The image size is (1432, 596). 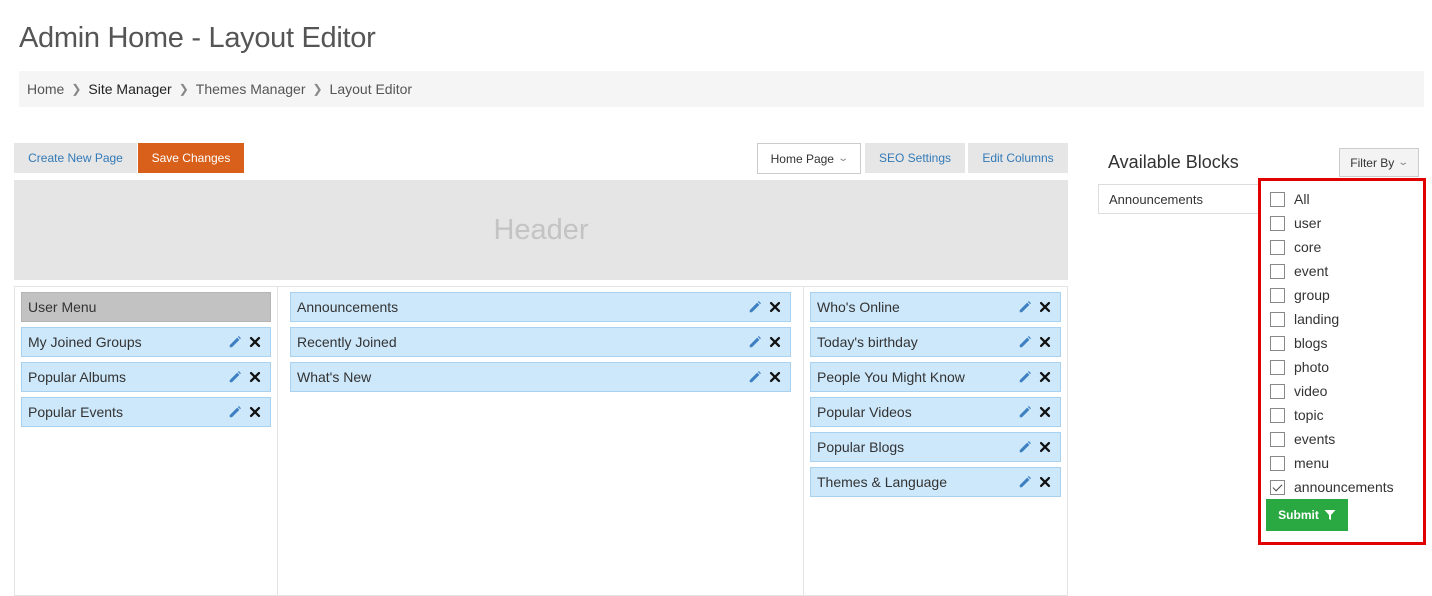 I want to click on layout-block: People You Might Know, so click(x=935, y=377).